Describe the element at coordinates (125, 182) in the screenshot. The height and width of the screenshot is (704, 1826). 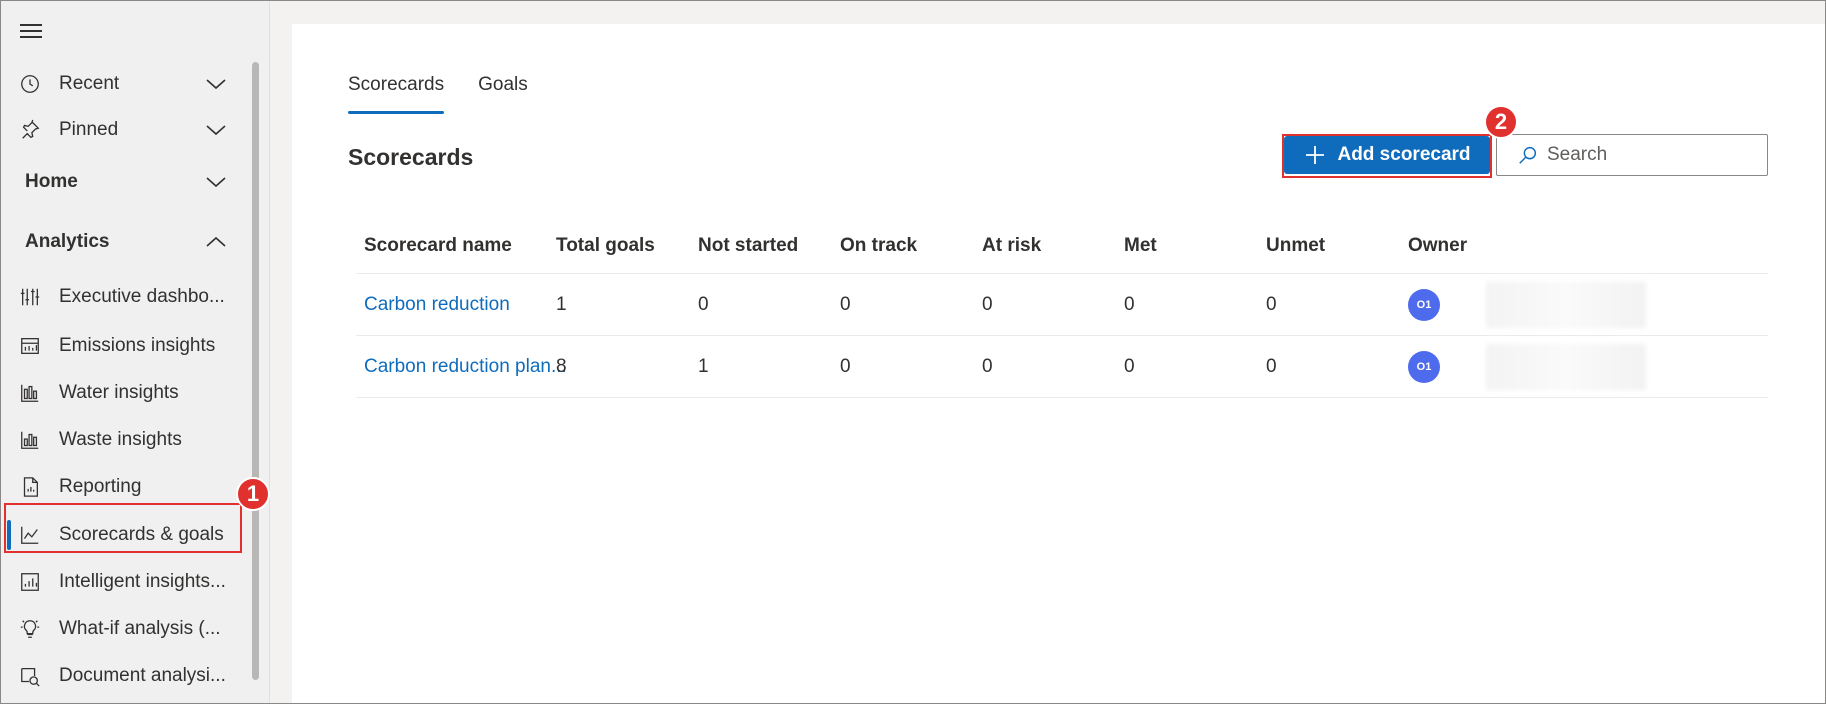
I see `sidebar-section-home: Home` at that location.